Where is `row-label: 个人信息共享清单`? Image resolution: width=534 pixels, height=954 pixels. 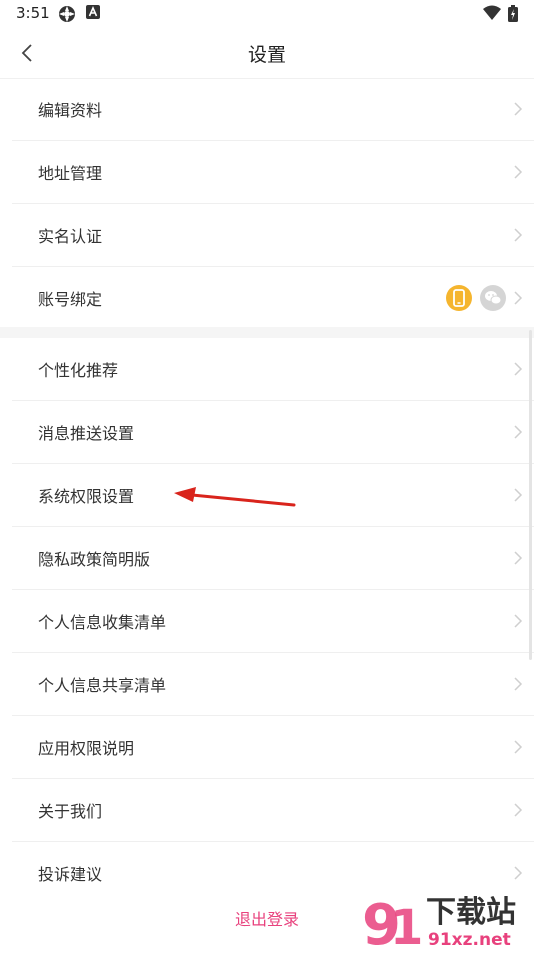 row-label: 个人信息共享清单 is located at coordinates (102, 685).